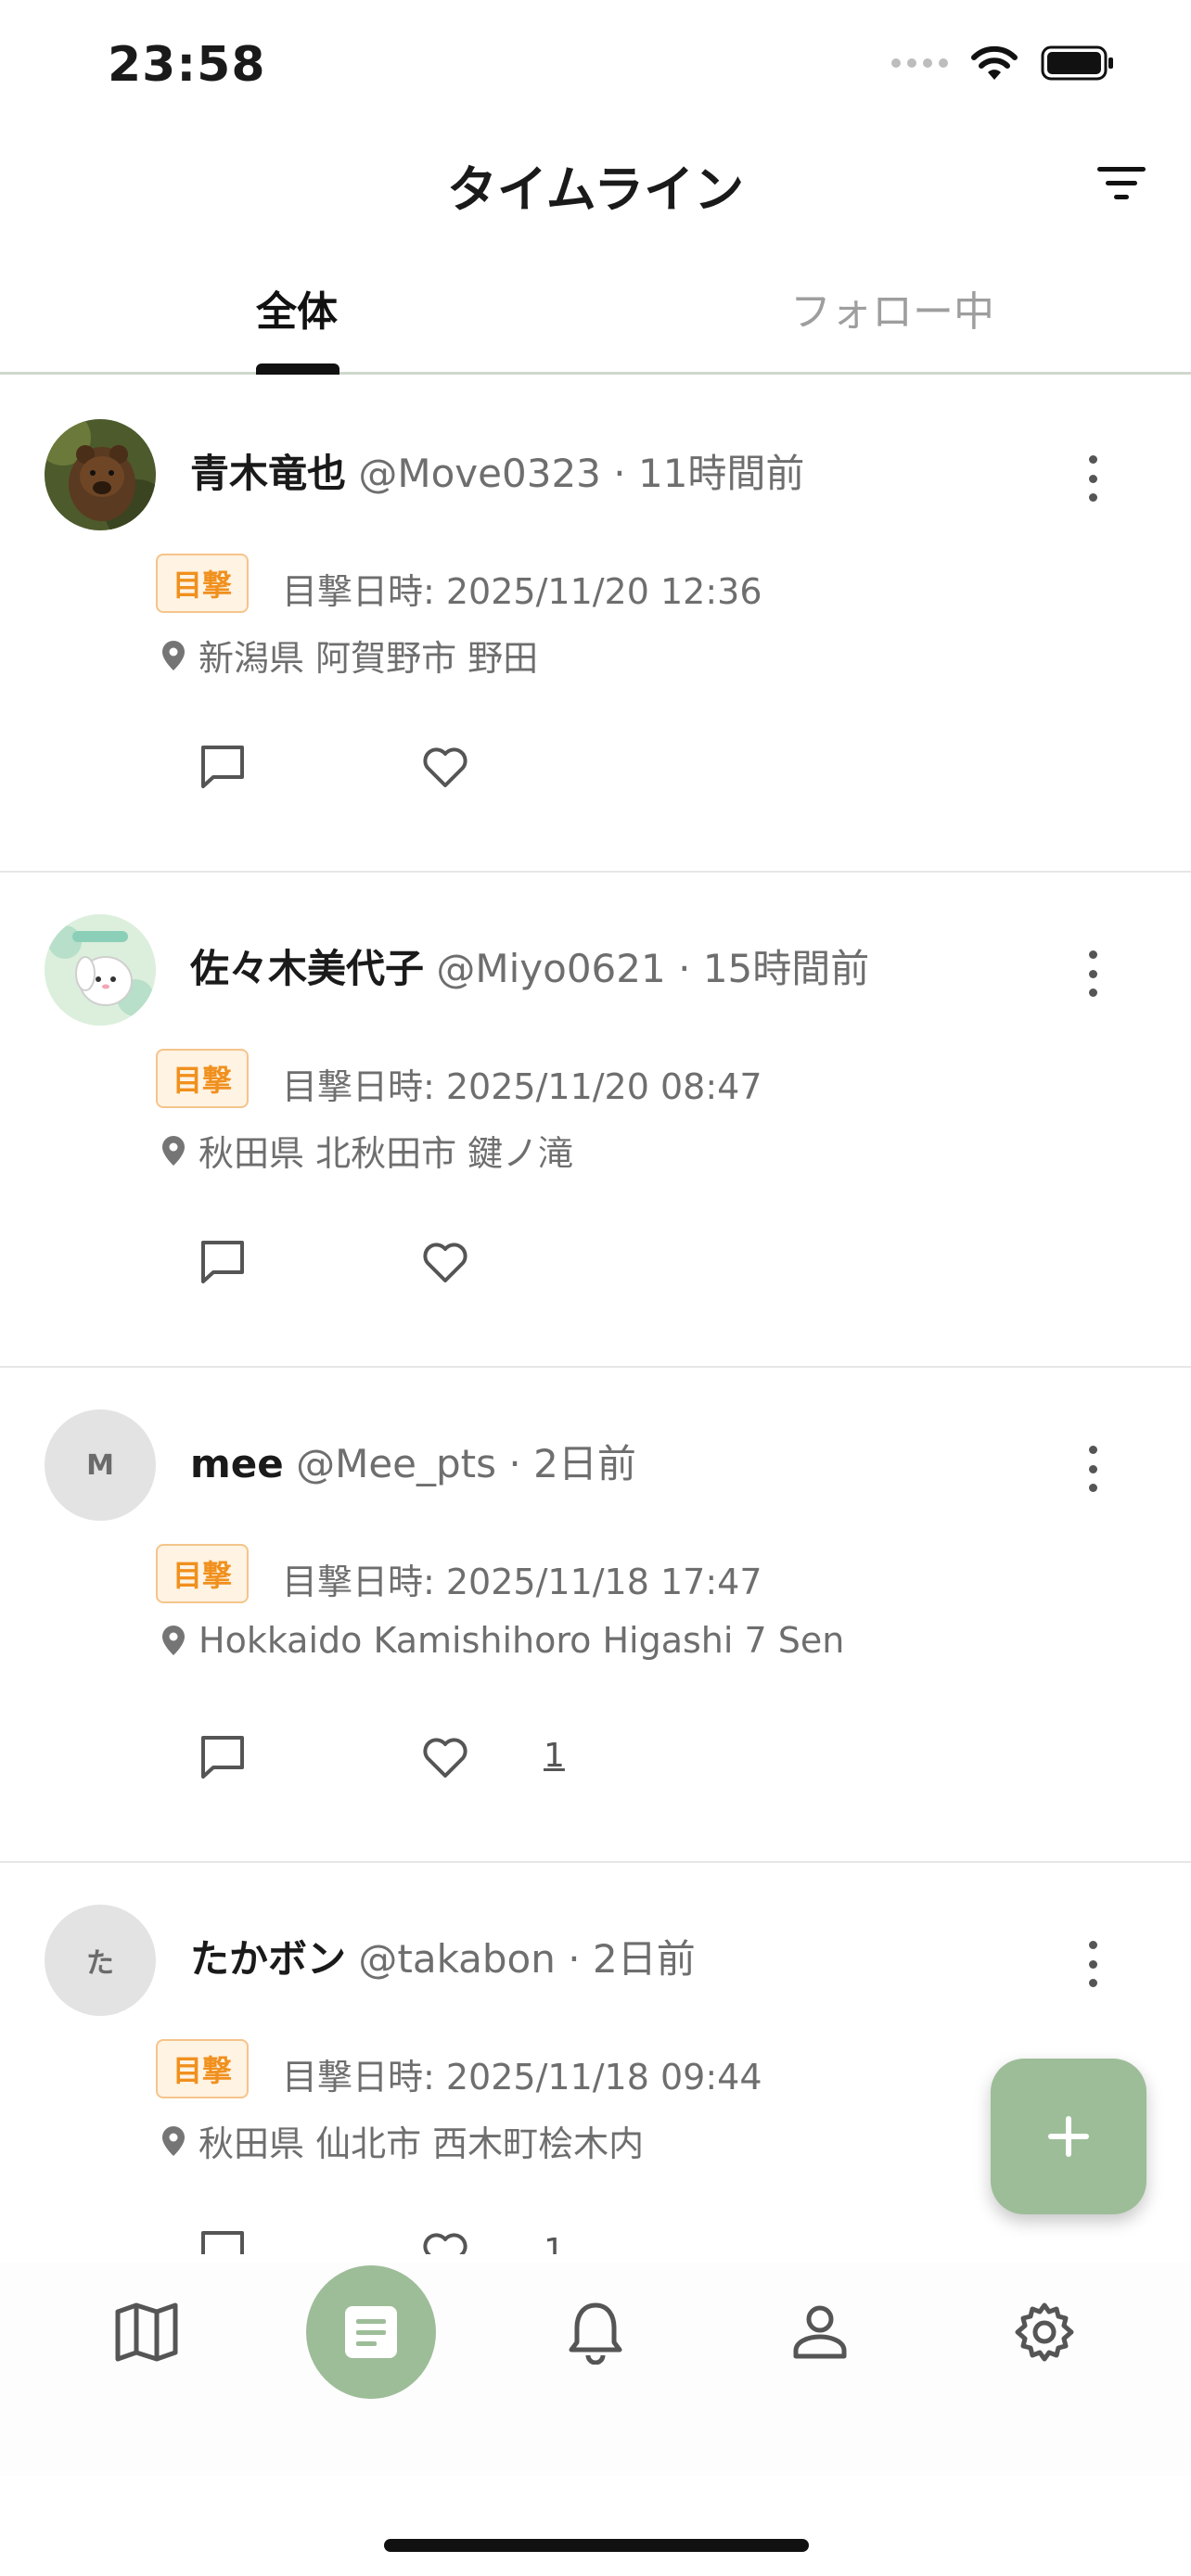 This screenshot has width=1191, height=2576. I want to click on user-handle: @Mee_pts, so click(396, 1464).